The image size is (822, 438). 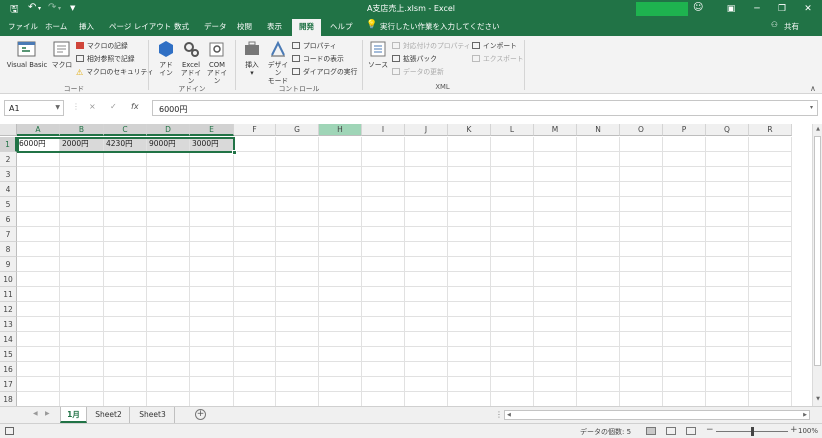 What do you see at coordinates (8, 249) in the screenshot?
I see `row-header-8: 8` at bounding box center [8, 249].